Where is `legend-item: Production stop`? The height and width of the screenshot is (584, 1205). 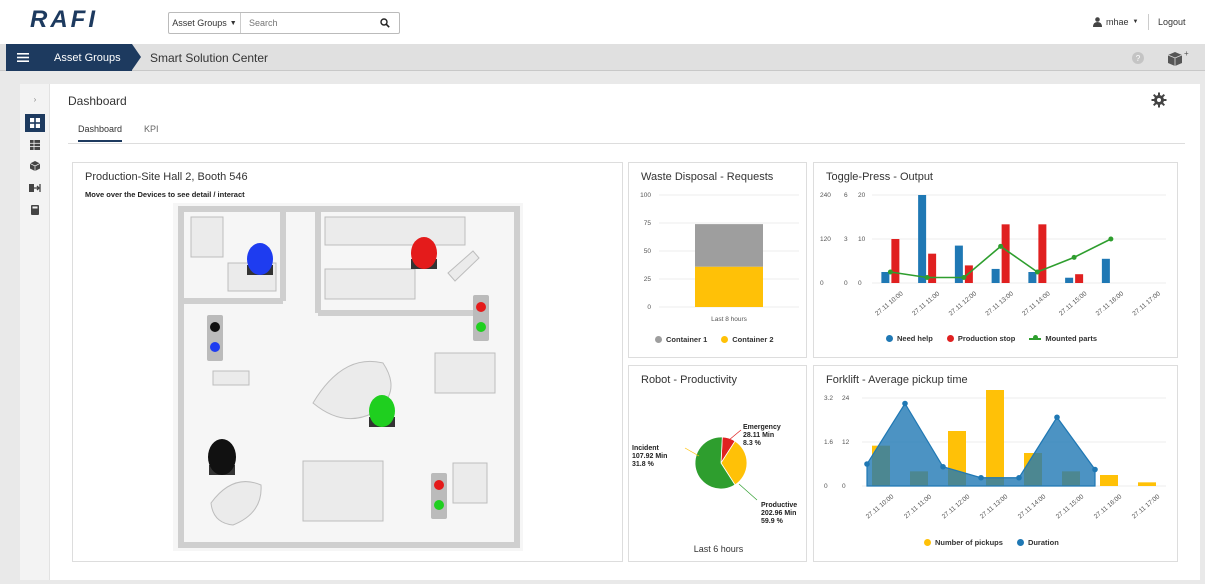
legend-item: Production stop is located at coordinates (980, 338).